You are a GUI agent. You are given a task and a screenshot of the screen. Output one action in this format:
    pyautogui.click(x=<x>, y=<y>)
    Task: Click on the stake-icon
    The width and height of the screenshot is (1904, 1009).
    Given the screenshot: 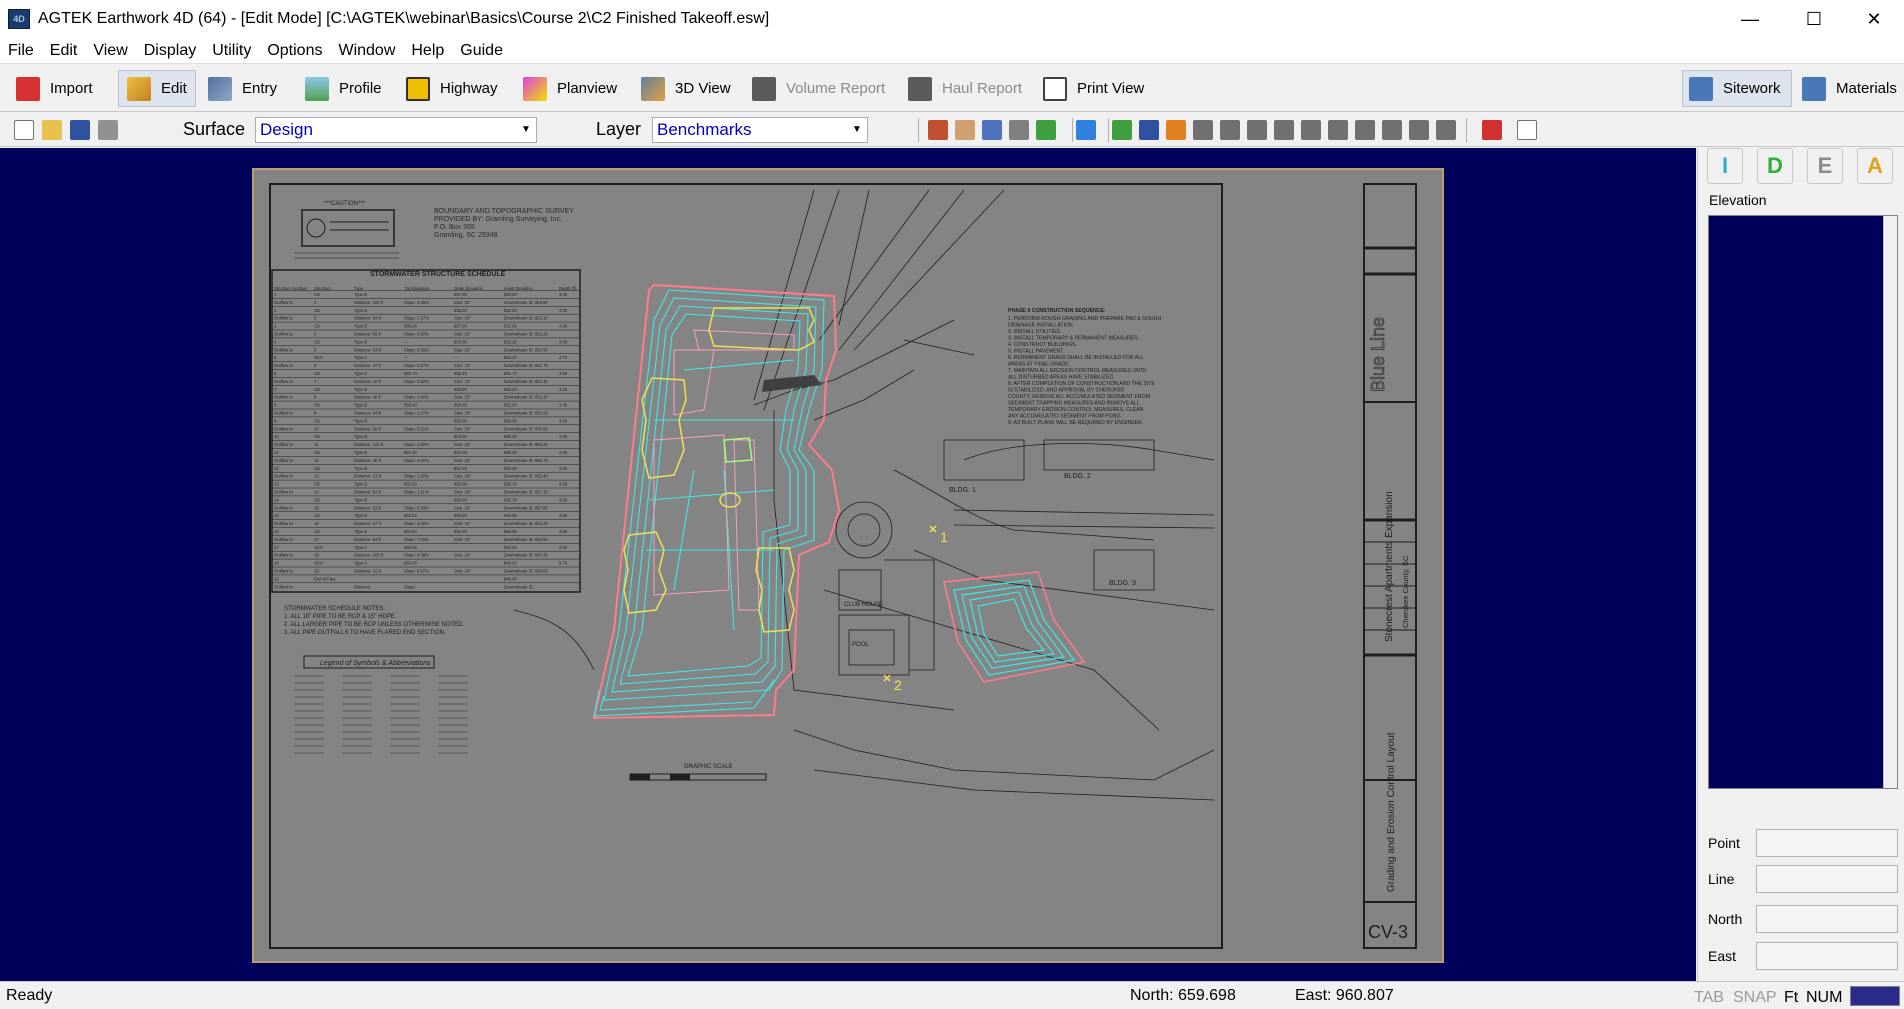 What is the action you would take?
    pyautogui.click(x=1176, y=130)
    